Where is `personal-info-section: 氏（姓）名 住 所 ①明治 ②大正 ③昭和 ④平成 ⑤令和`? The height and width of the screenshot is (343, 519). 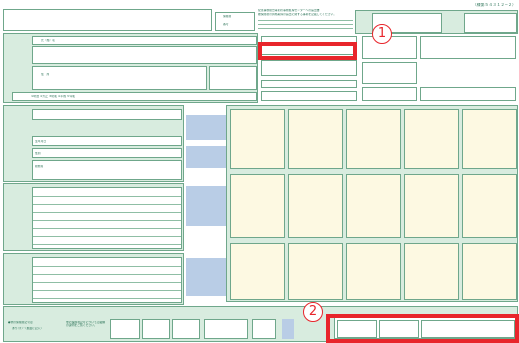
personal-info-section: 氏（姓）名 住 所 ①明治 ②大正 ③昭和 ④平成 ⑤令和 is located at coordinates (130, 68).